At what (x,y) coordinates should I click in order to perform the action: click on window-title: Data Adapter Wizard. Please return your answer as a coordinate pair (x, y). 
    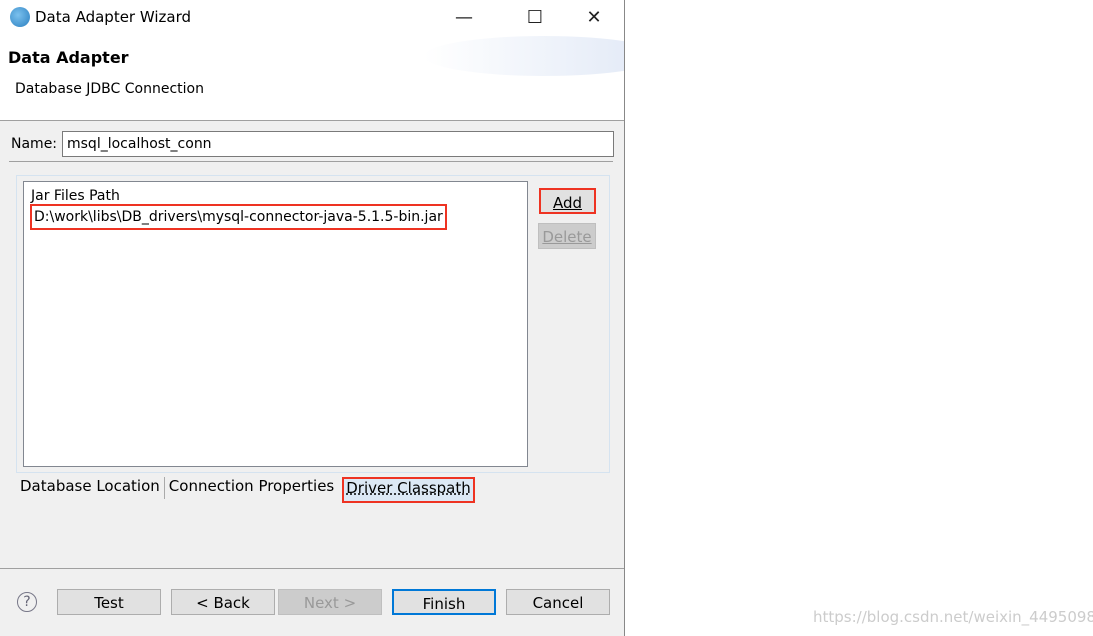
    Looking at the image, I should click on (113, 17).